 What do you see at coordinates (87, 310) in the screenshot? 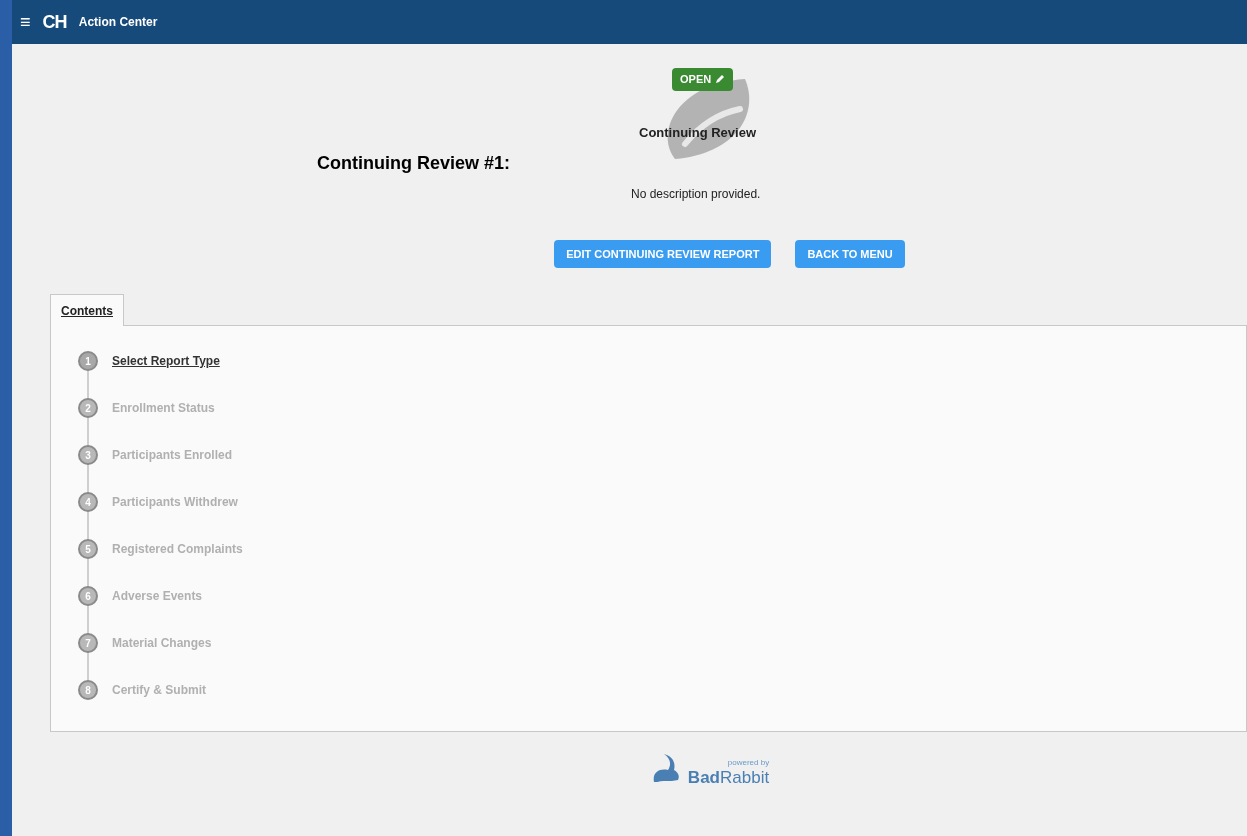
I see `tab: Contents` at bounding box center [87, 310].